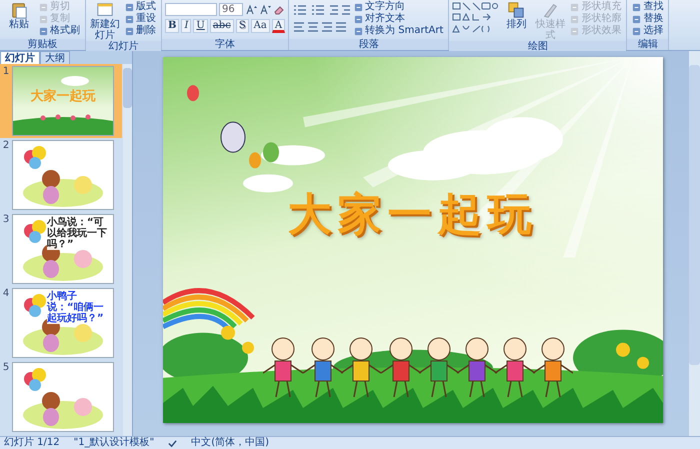 The height and width of the screenshot is (449, 700). What do you see at coordinates (114, 443) in the screenshot?
I see `theme-name: "1_默认设计模板"` at bounding box center [114, 443].